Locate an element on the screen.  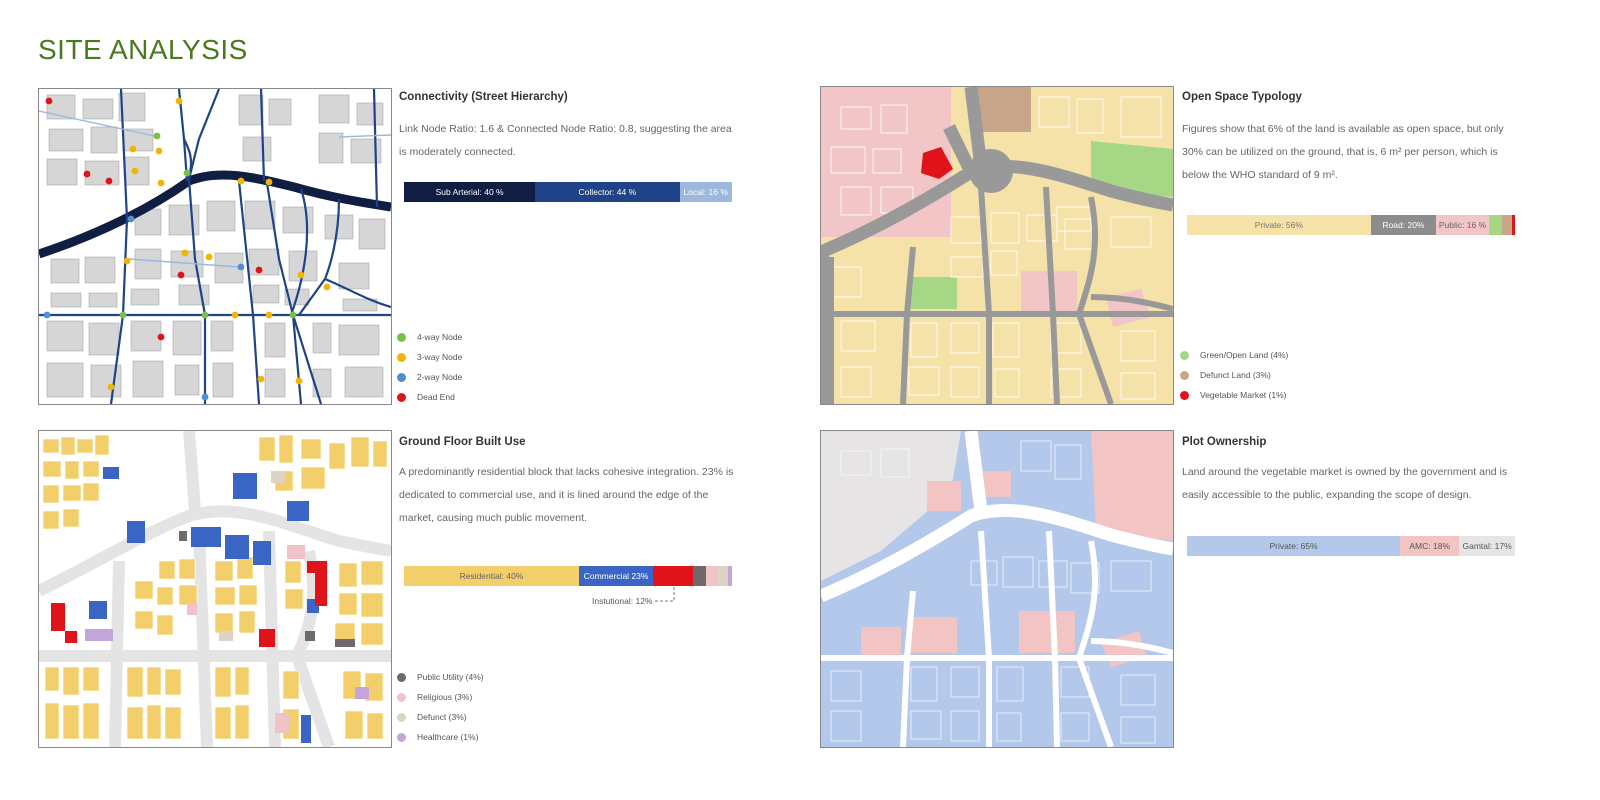
legend-item: 3-way Node is located at coordinates (429, 357).